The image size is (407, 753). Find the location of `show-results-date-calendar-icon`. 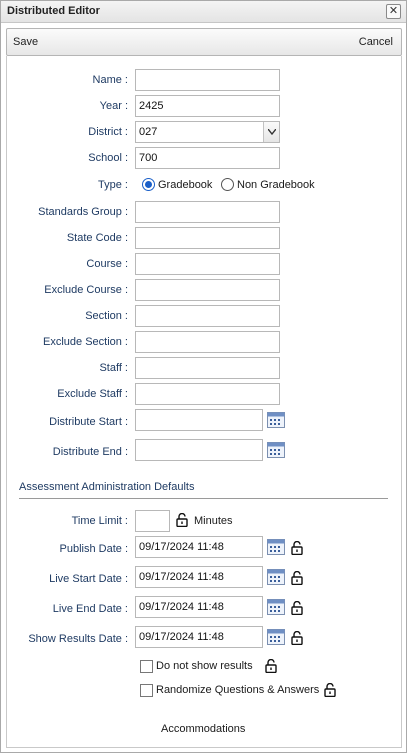

show-results-date-calendar-icon is located at coordinates (276, 637).